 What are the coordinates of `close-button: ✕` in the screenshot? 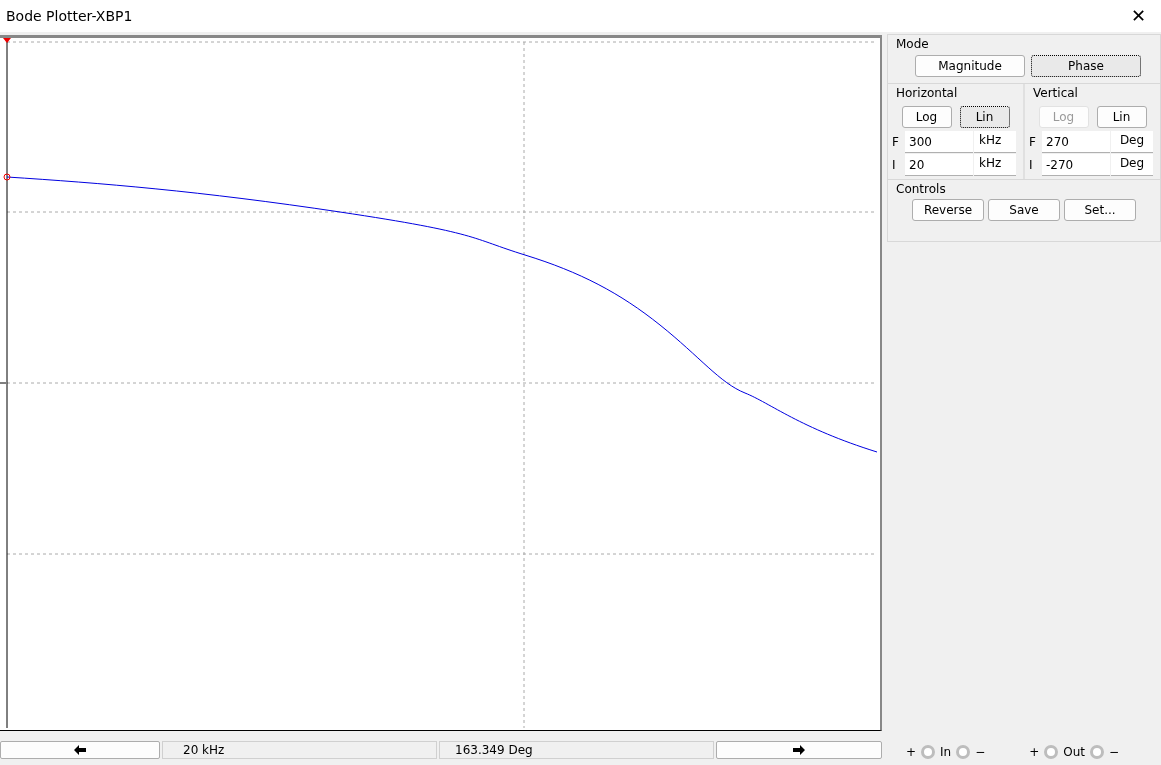 It's located at (1138, 16).